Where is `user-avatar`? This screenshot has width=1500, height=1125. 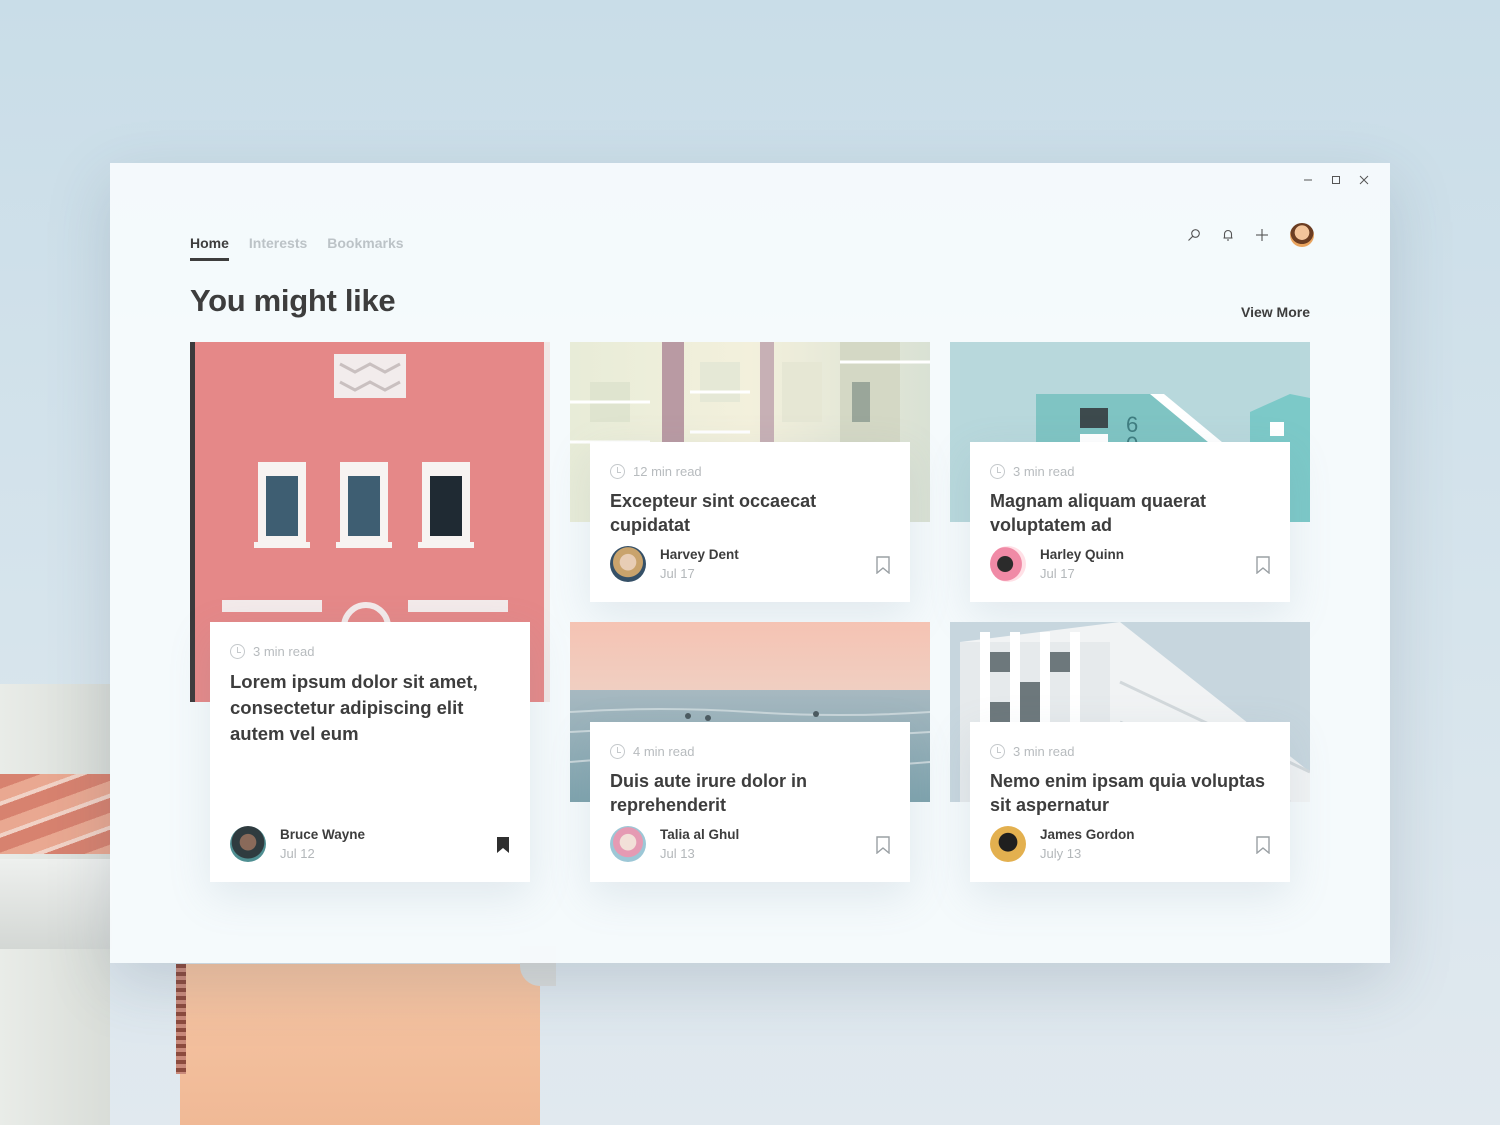 user-avatar is located at coordinates (1302, 235).